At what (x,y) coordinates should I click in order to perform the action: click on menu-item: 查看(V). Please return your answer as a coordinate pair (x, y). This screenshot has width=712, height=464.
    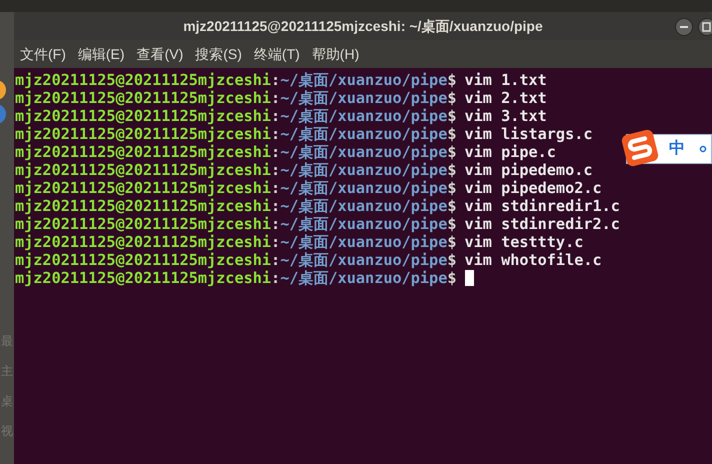
    Looking at the image, I should click on (160, 54).